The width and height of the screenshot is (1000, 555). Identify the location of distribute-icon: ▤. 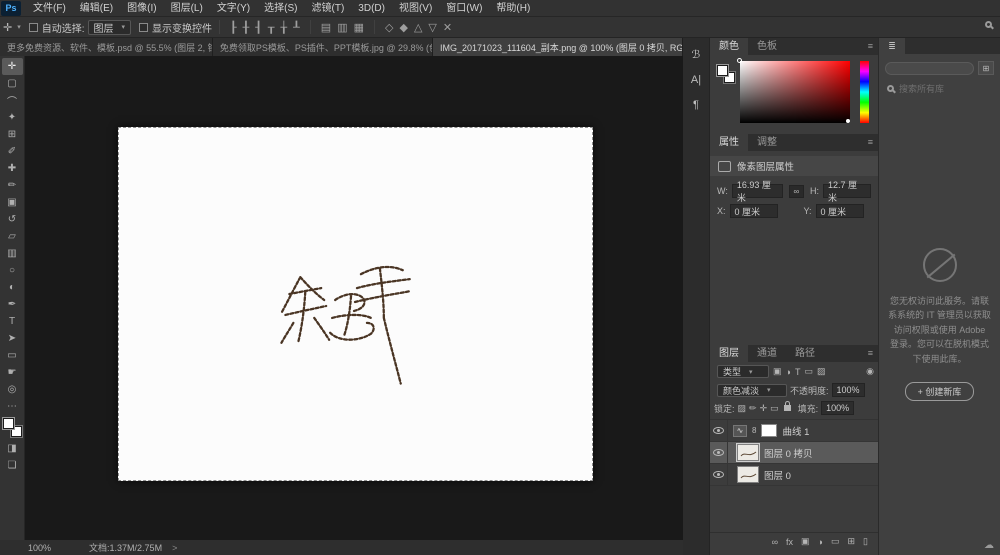
(326, 27).